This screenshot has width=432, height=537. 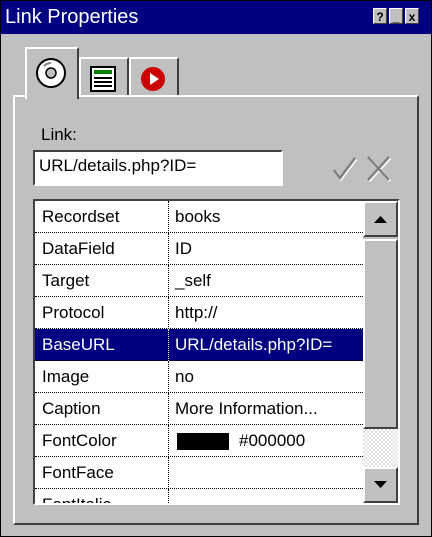 I want to click on arrow-down-icon, so click(x=380, y=484).